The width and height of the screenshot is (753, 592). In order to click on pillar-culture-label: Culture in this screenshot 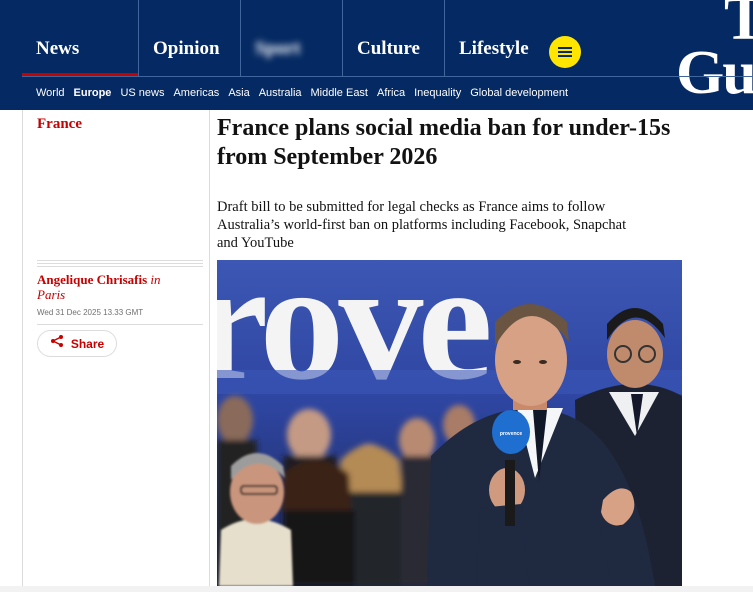, I will do `click(388, 48)`.